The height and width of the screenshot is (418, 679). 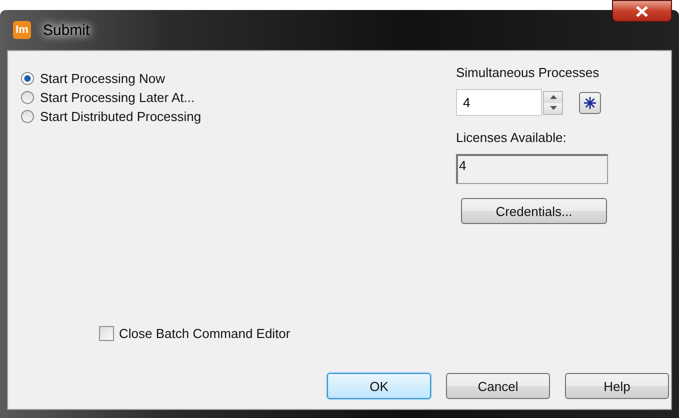 I want to click on asterisk-button, so click(x=590, y=103).